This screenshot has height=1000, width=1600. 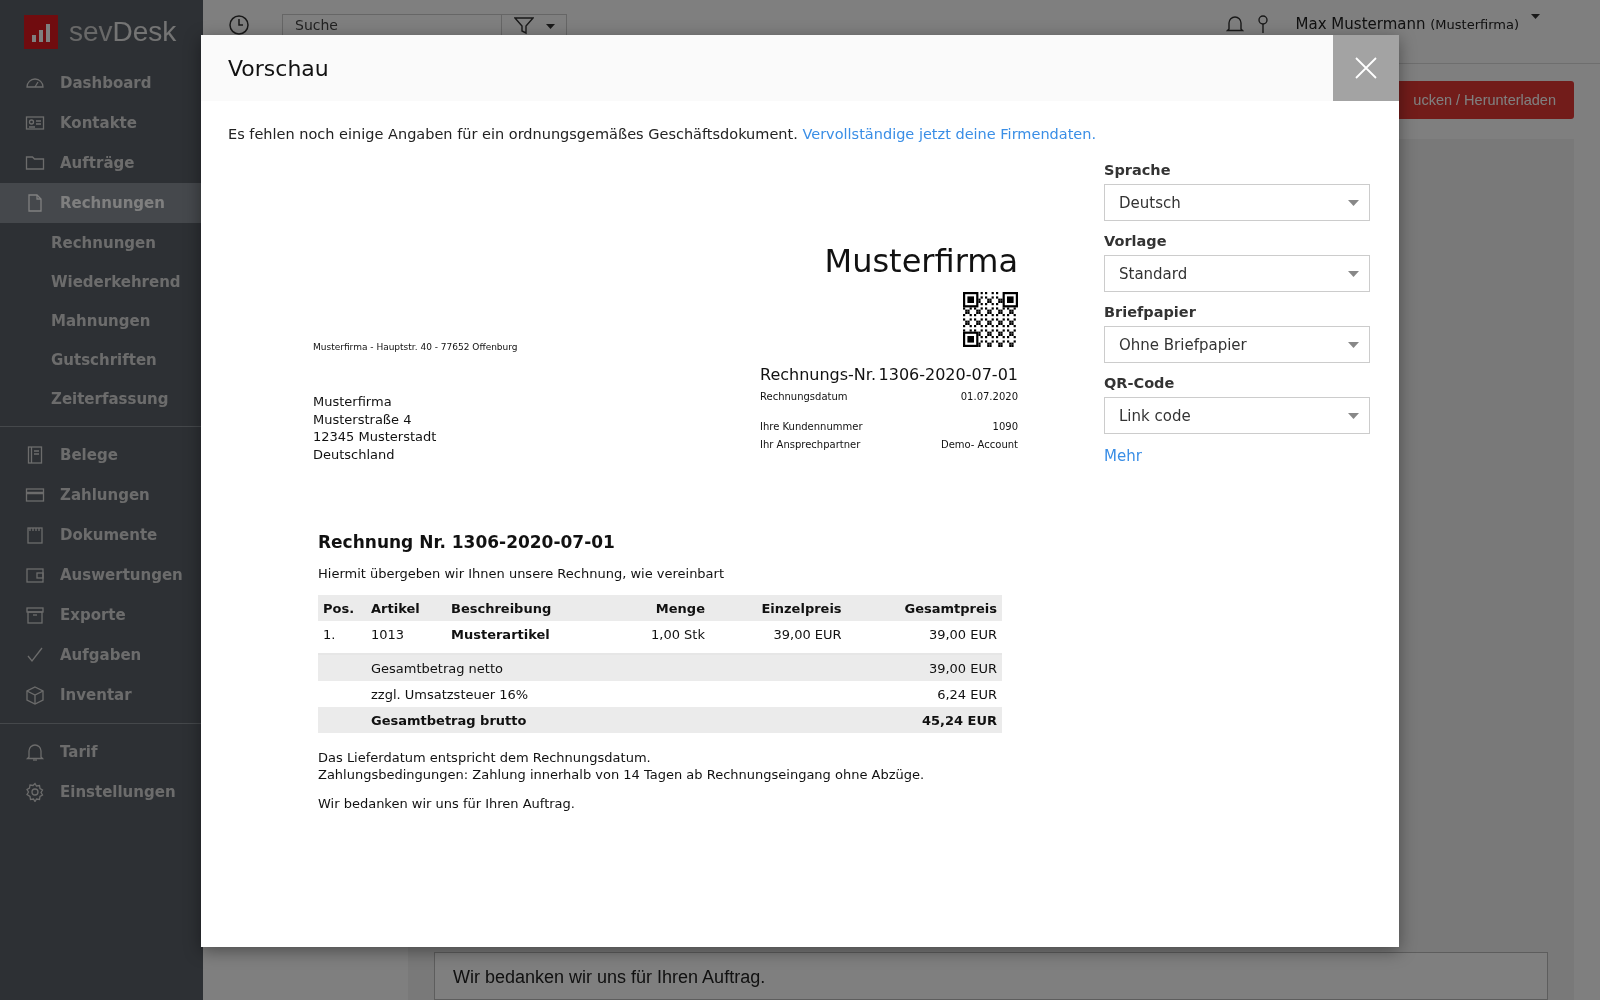 What do you see at coordinates (924, 720) in the screenshot?
I see `total-value: 45,24 EUR` at bounding box center [924, 720].